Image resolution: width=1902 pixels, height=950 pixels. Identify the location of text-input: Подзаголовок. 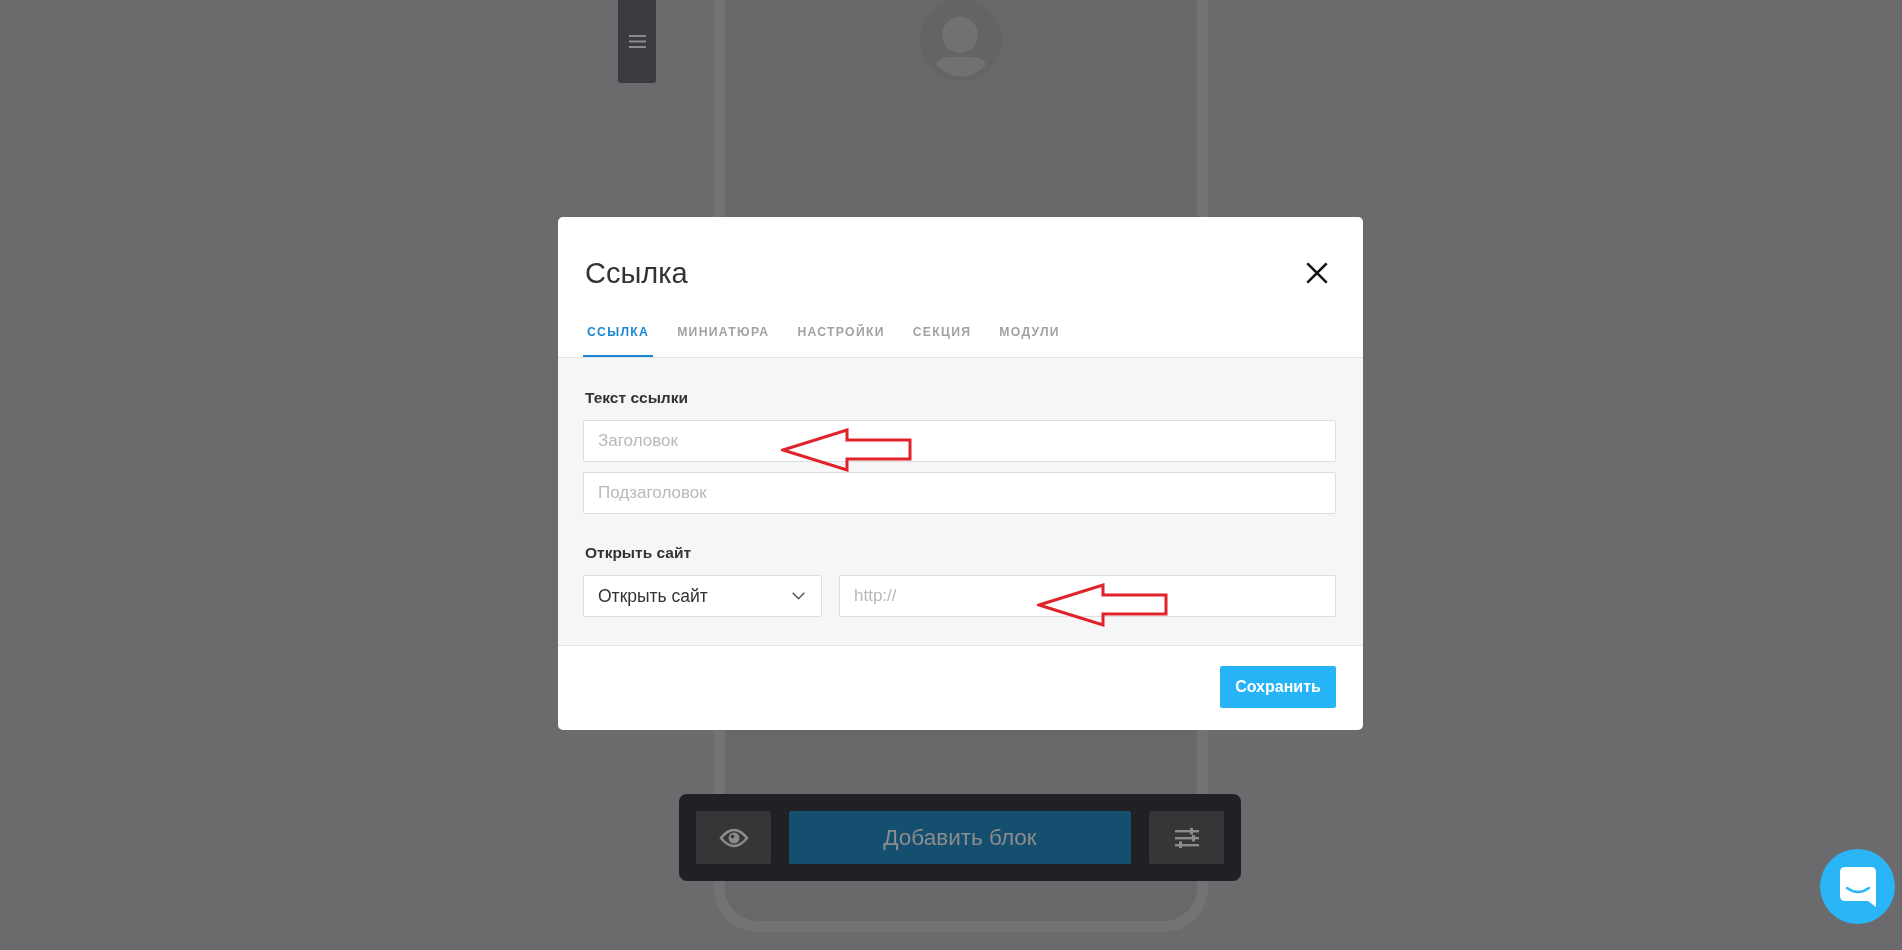
(959, 493).